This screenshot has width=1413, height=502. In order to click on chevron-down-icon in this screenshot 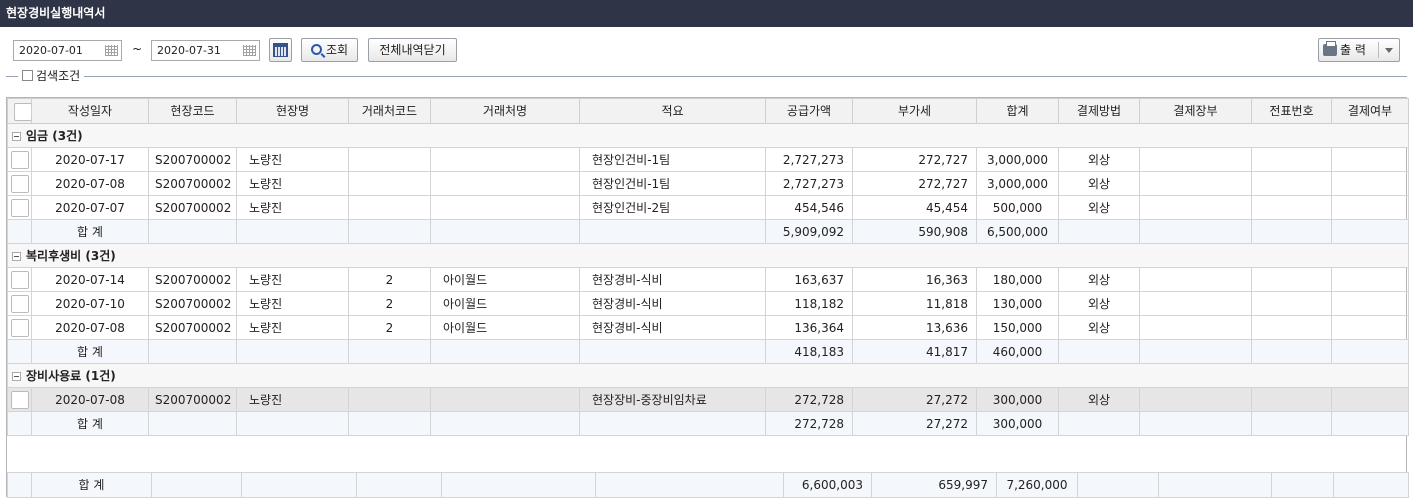, I will do `click(1389, 50)`.